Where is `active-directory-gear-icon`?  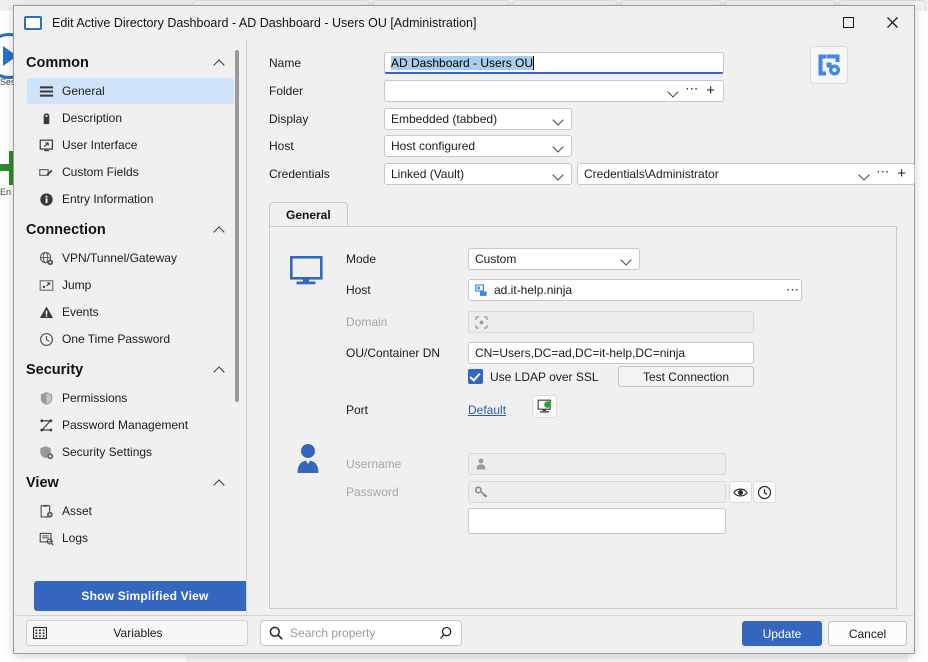
active-directory-gear-icon is located at coordinates (829, 65).